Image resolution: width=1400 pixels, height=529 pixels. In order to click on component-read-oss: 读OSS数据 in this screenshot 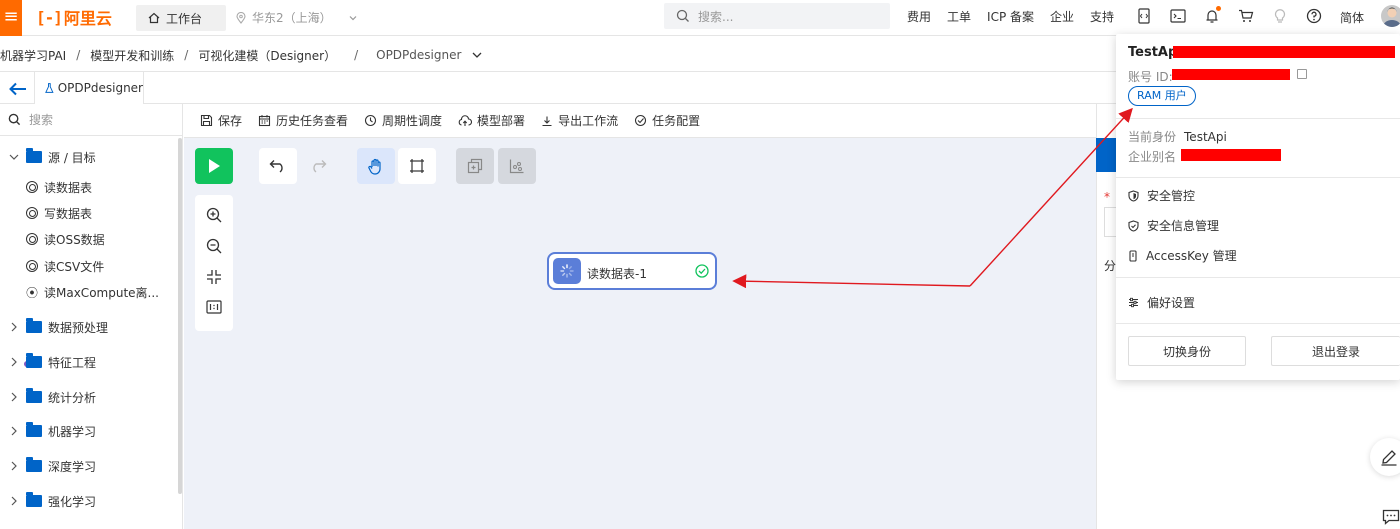, I will do `click(65, 239)`.